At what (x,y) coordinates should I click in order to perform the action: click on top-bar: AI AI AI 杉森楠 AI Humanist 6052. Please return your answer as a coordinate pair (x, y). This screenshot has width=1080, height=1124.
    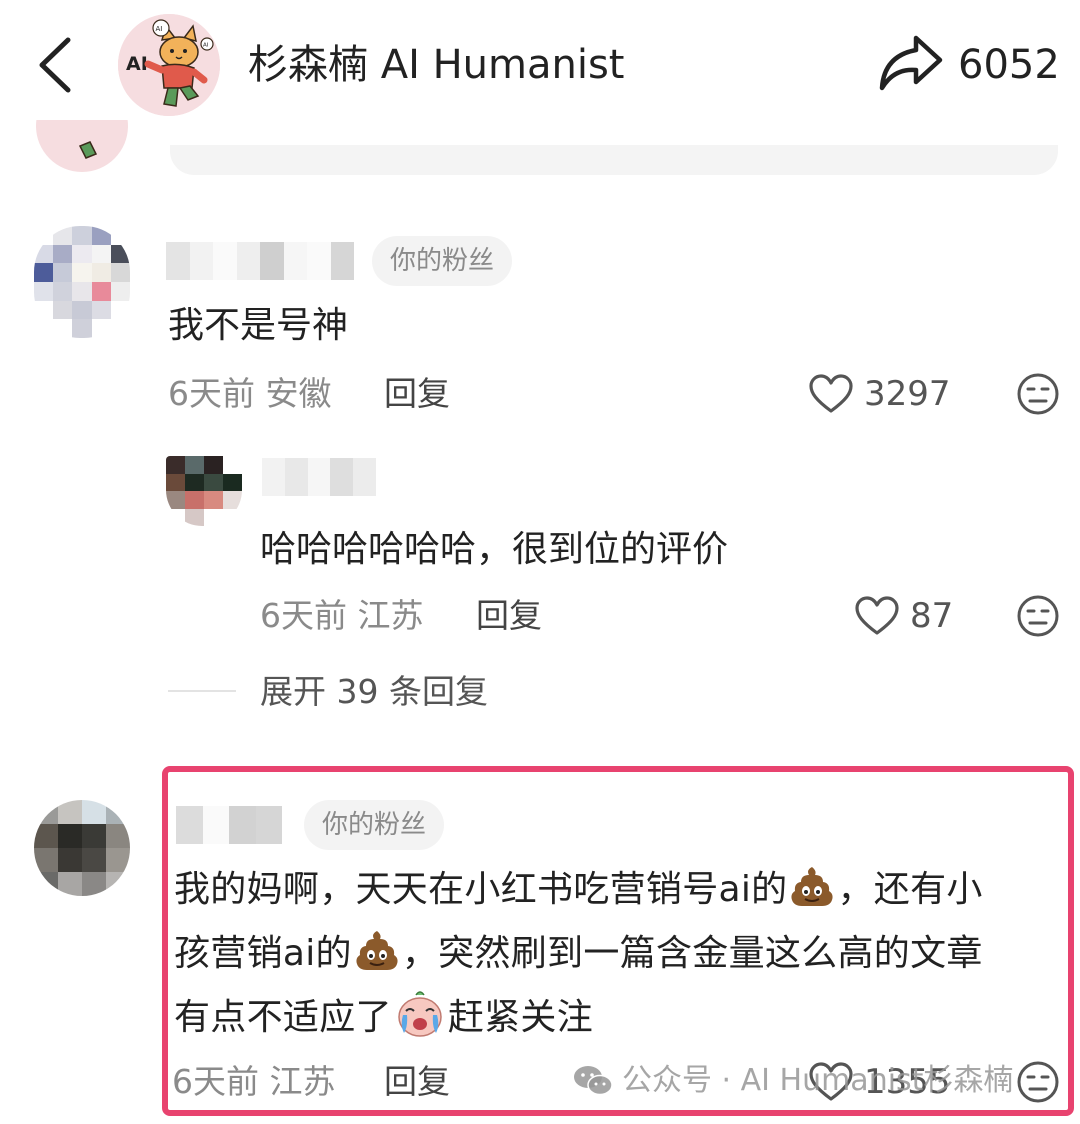
    Looking at the image, I should click on (540, 67).